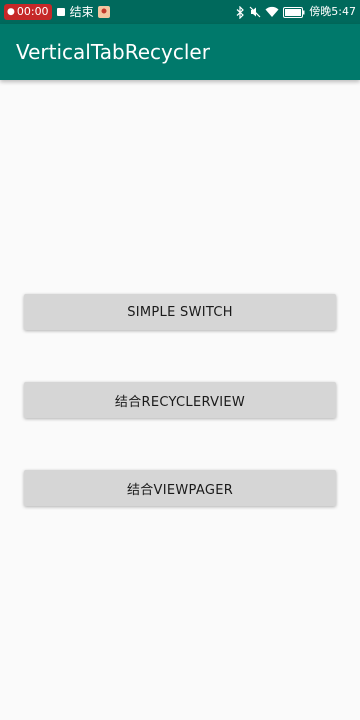  I want to click on record-icon: ●, so click(11, 12).